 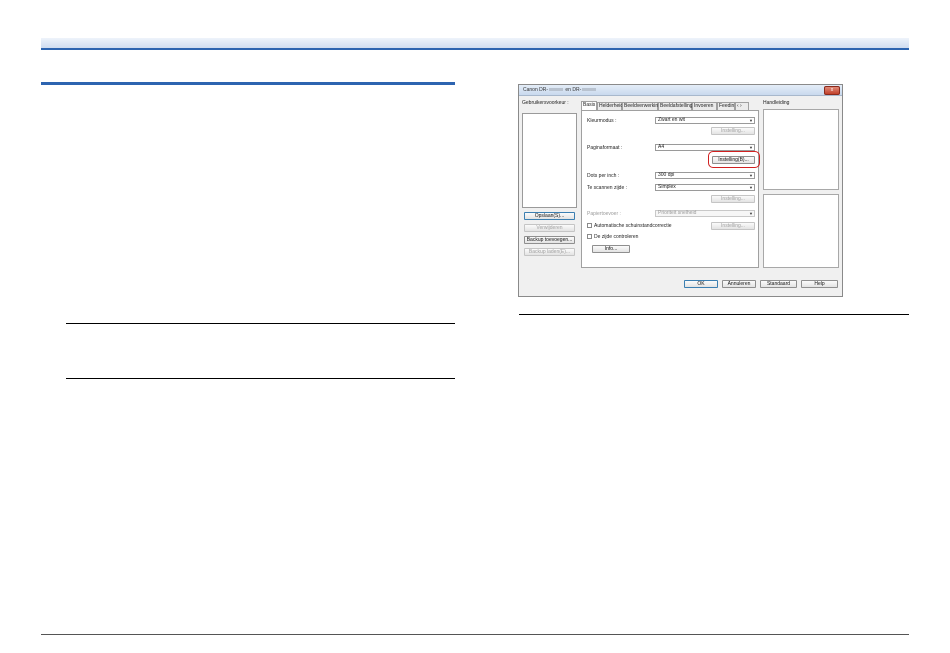 What do you see at coordinates (675, 106) in the screenshot?
I see `tab-image-adjustment: Beeldafstelling` at bounding box center [675, 106].